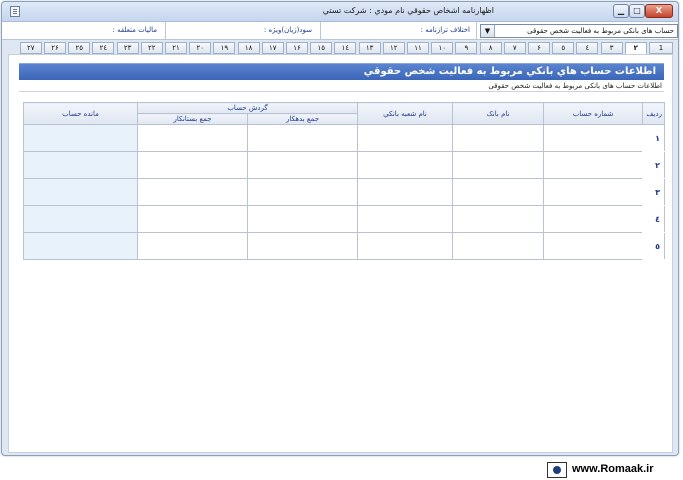 Image resolution: width=683 pixels, height=480 pixels. I want to click on row-number: ٣, so click(654, 192).